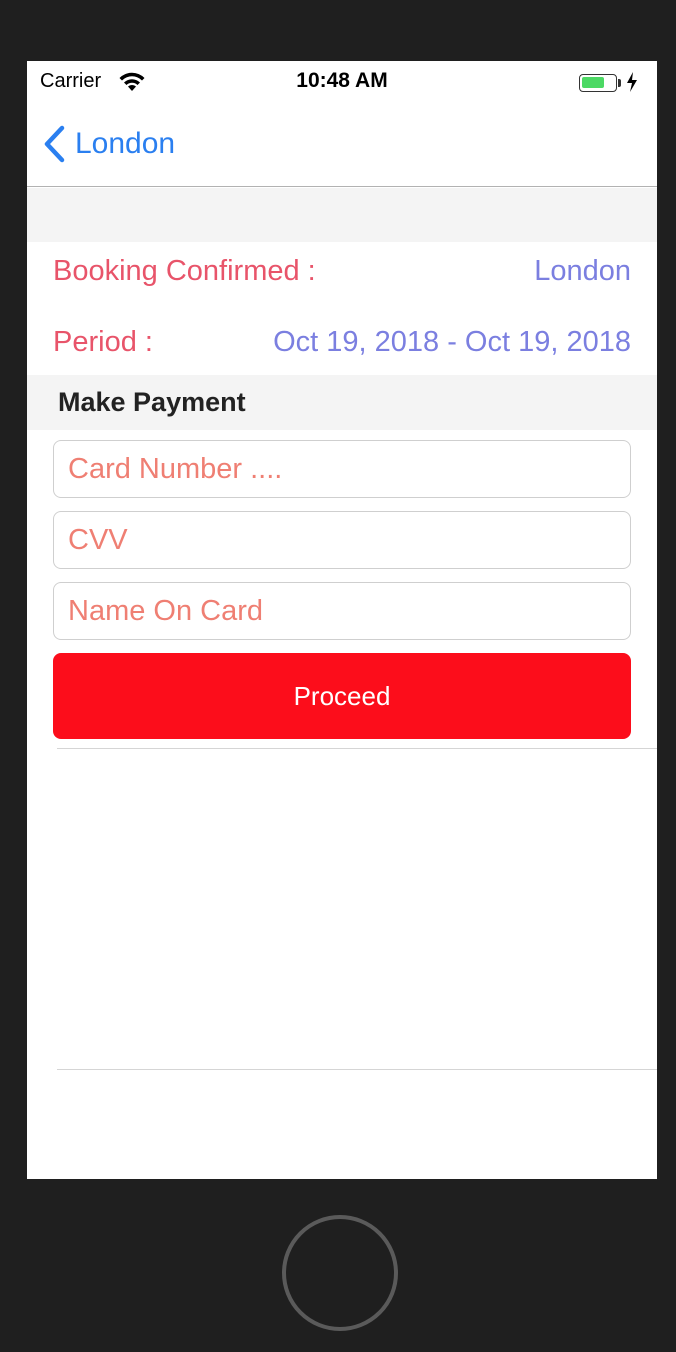 The height and width of the screenshot is (1352, 676). Describe the element at coordinates (342, 696) in the screenshot. I see `proceed-button: Proceed` at that location.